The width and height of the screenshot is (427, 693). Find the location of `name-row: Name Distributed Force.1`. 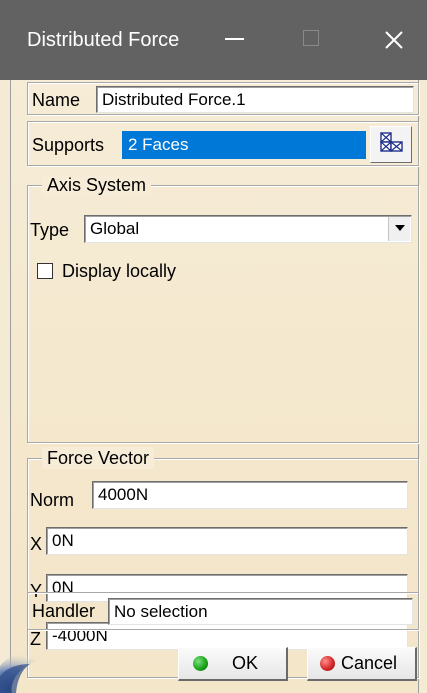

name-row: Name Distributed Force.1 is located at coordinates (223, 98).